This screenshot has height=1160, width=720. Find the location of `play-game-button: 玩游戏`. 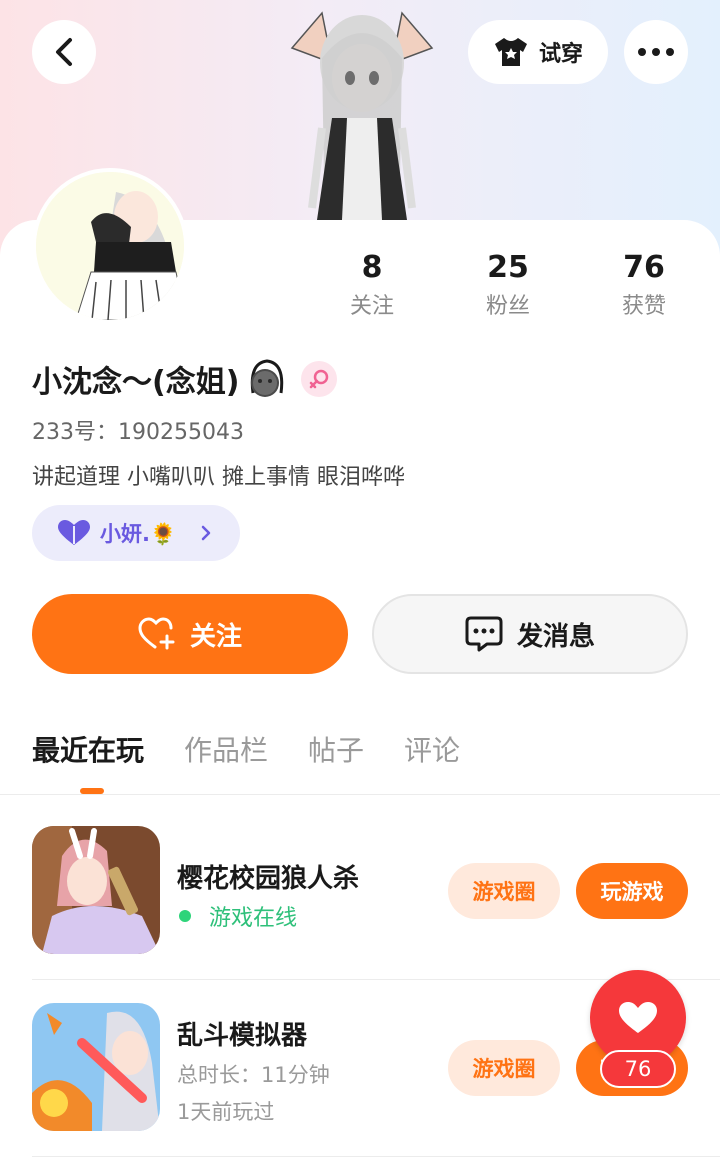

play-game-button: 玩游戏 is located at coordinates (632, 891).